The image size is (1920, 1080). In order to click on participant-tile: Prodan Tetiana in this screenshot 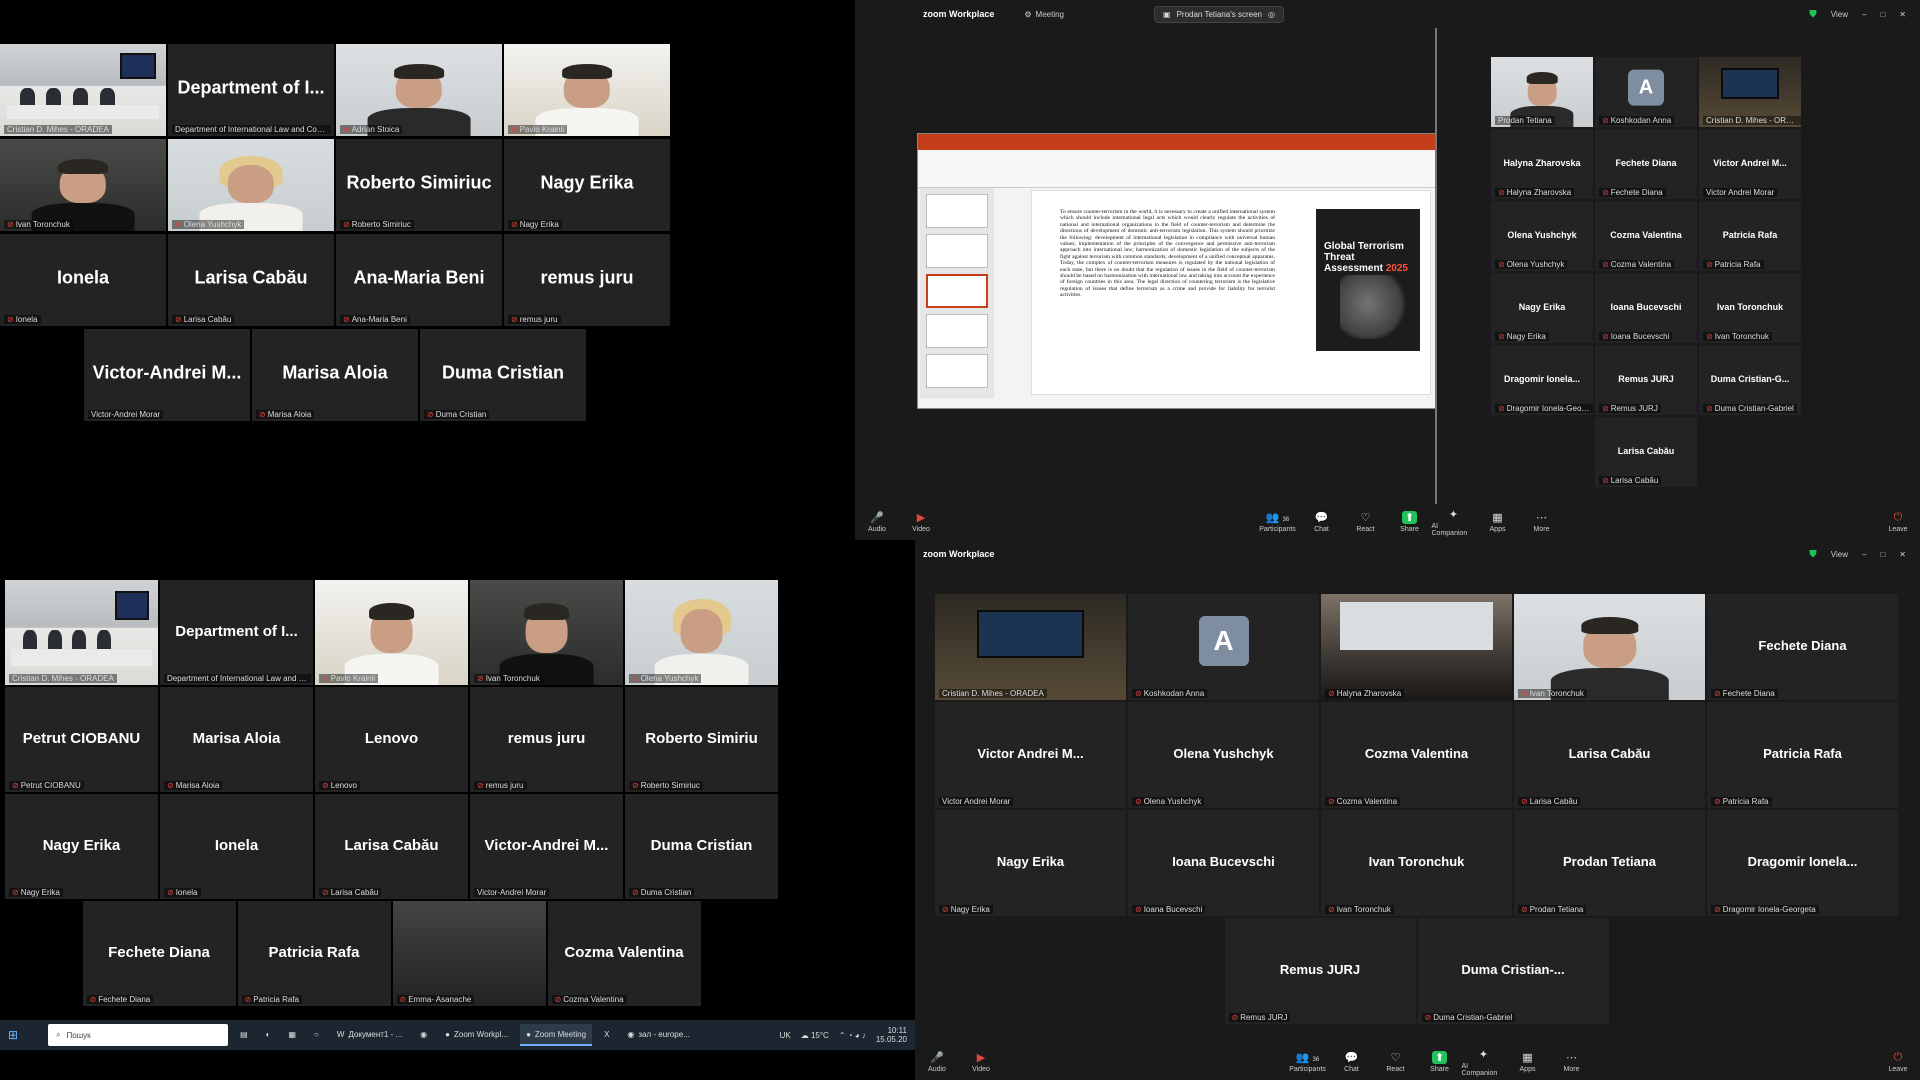, I will do `click(1542, 92)`.